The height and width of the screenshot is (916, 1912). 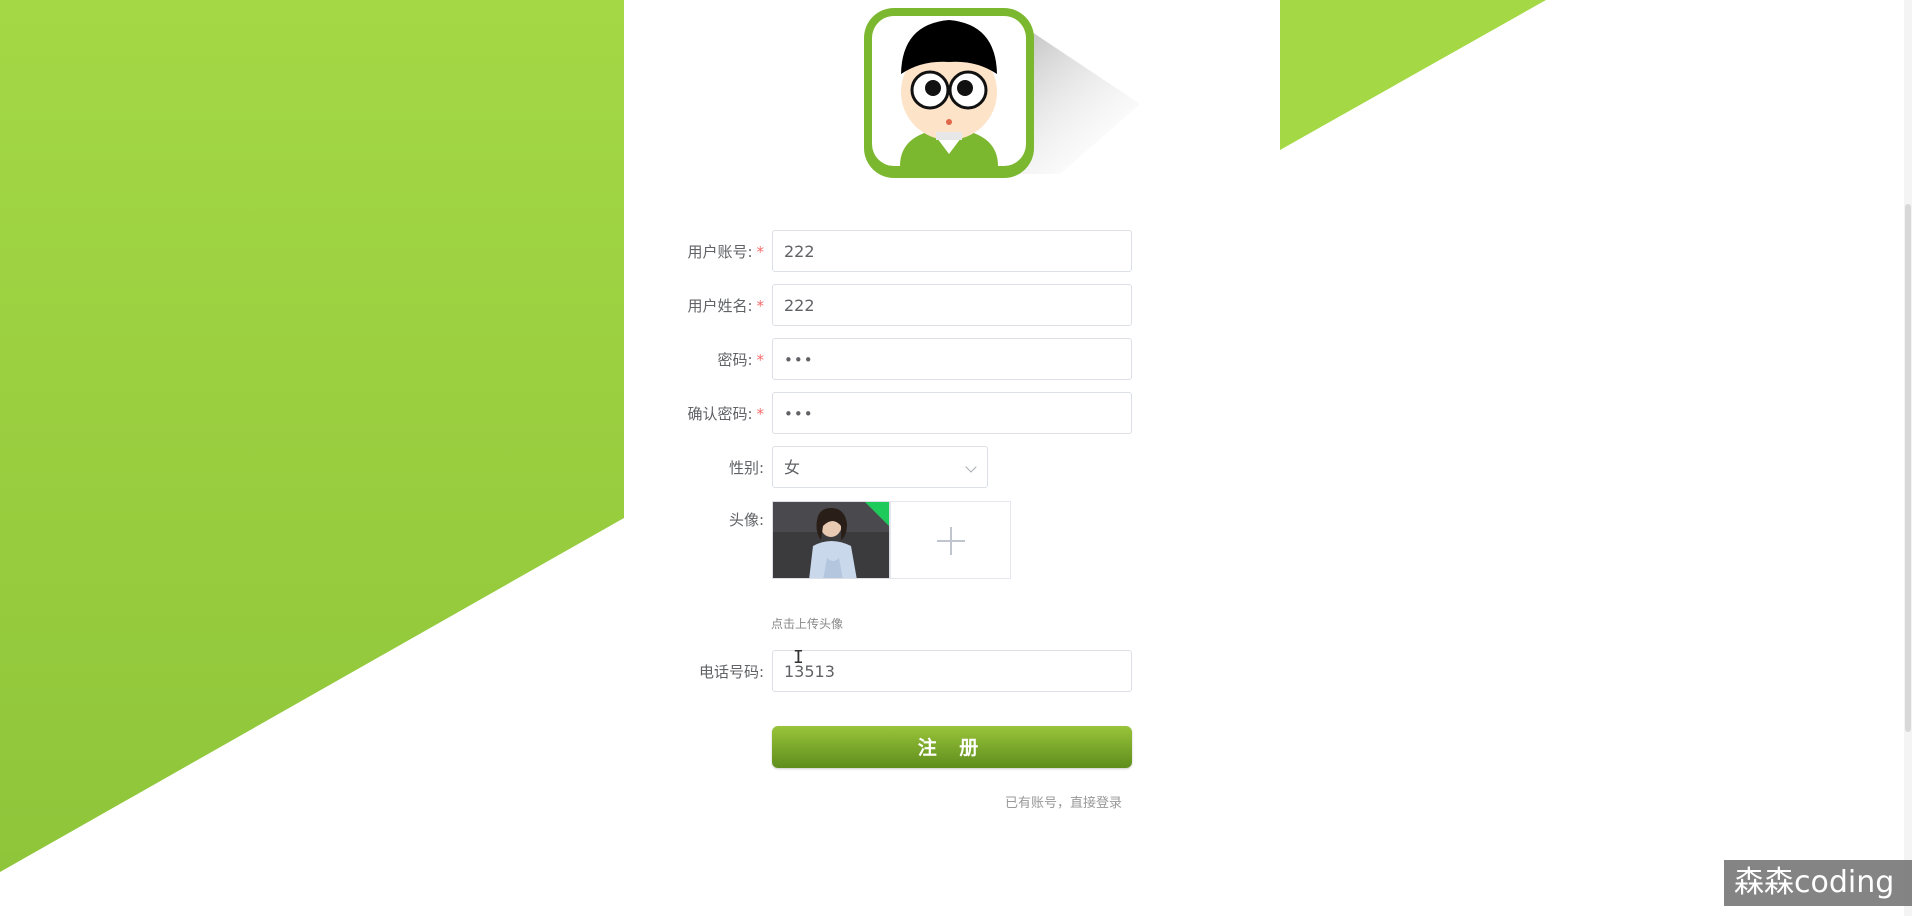 What do you see at coordinates (952, 359) in the screenshot?
I see `password-input: •••` at bounding box center [952, 359].